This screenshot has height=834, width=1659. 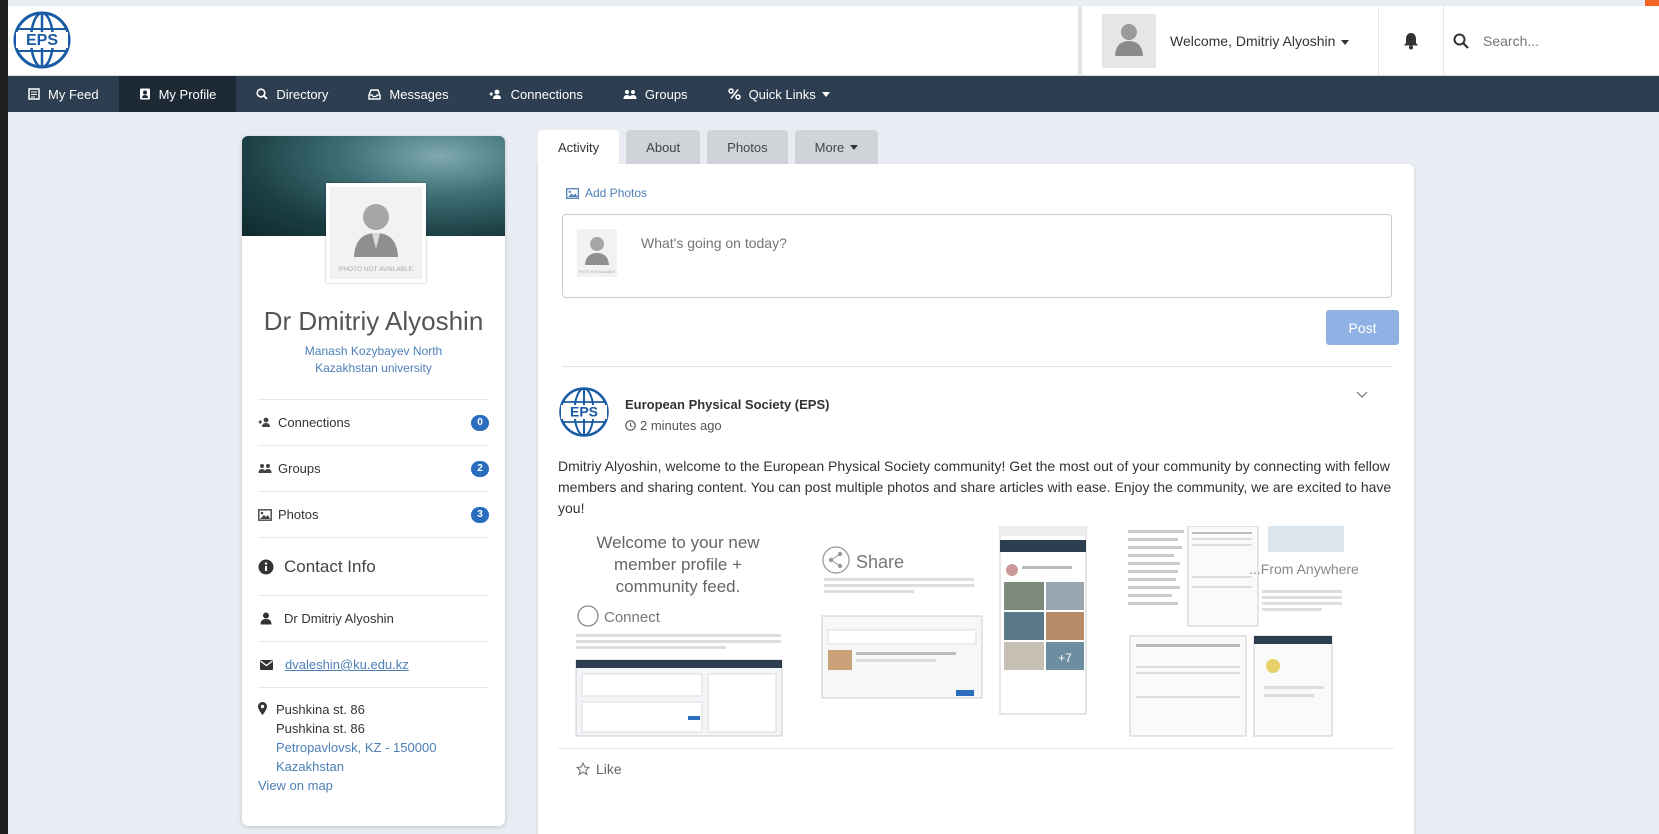 I want to click on user-icon, so click(x=266, y=618).